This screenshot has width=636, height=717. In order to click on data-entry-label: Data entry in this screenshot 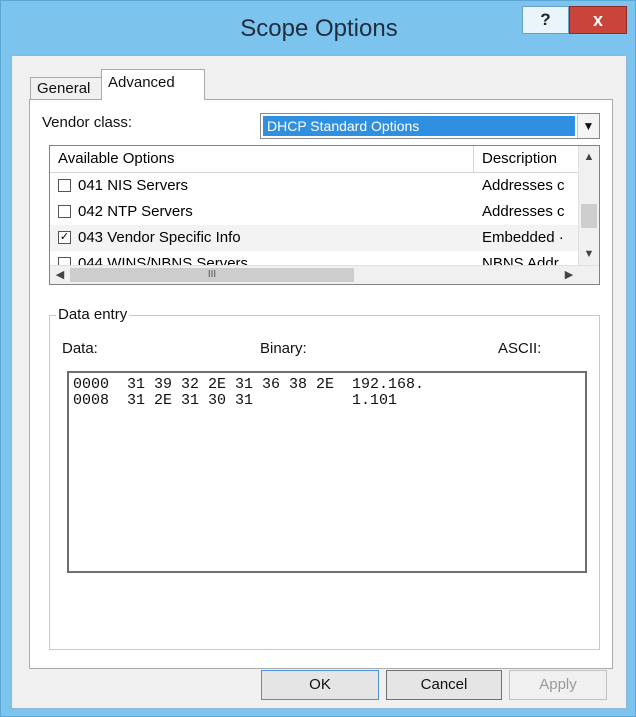, I will do `click(93, 314)`.